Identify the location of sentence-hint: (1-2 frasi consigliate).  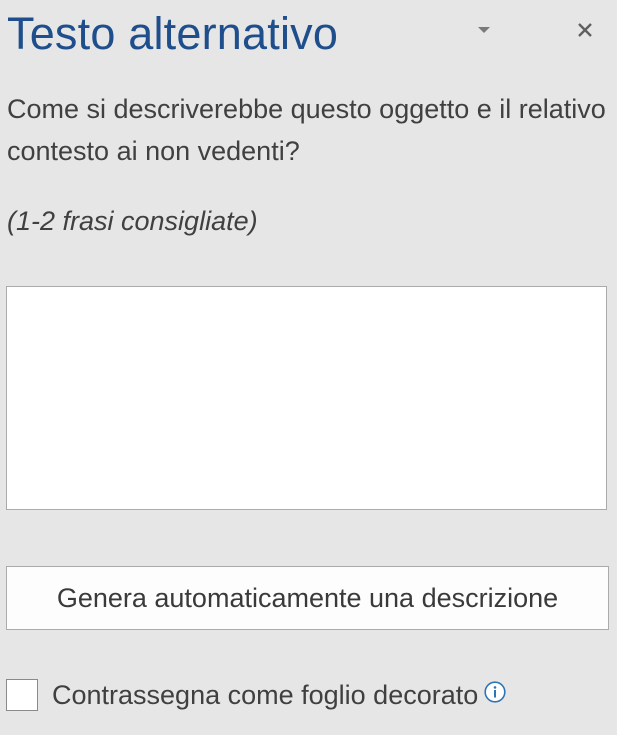
(132, 221).